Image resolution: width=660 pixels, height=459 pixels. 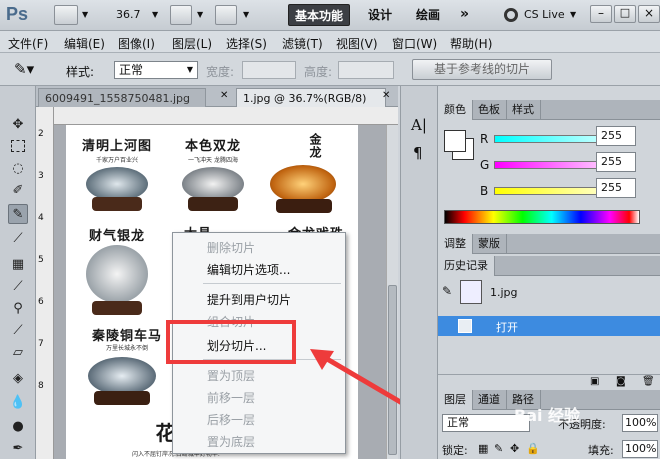 I want to click on pen-tool-icon: ✒, so click(x=18, y=448).